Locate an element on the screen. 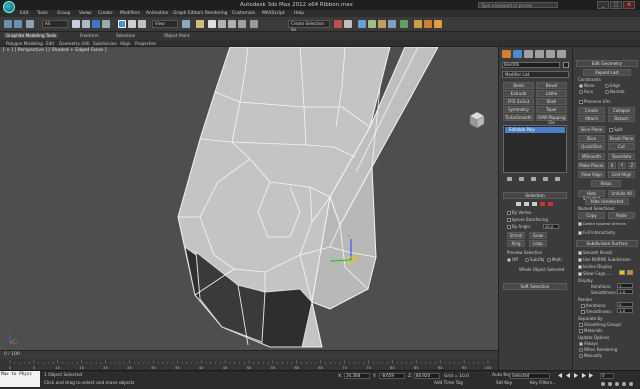 This screenshot has height=389, width=640. y-coordinate-field: -8.659 is located at coordinates (392, 376).